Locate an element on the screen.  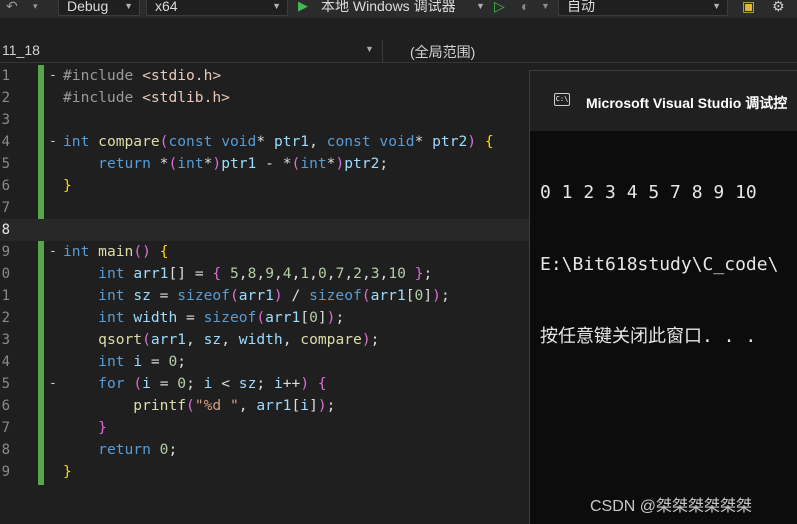
console-output-line: 0 1 2 3 4 5 7 8 9 10 is located at coordinates (648, 192).